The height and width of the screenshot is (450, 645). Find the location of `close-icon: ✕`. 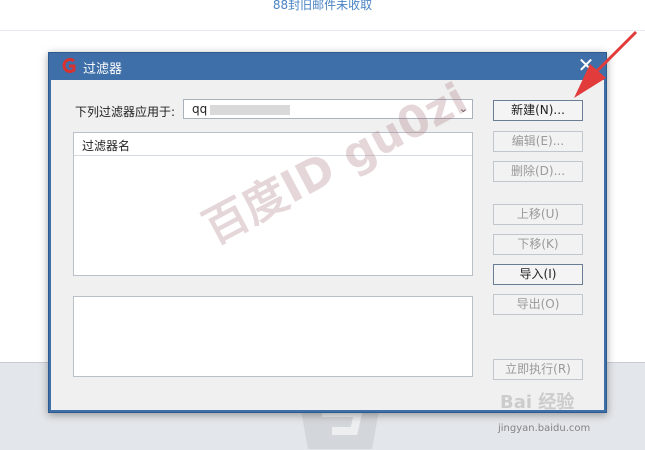

close-icon: ✕ is located at coordinates (586, 65).